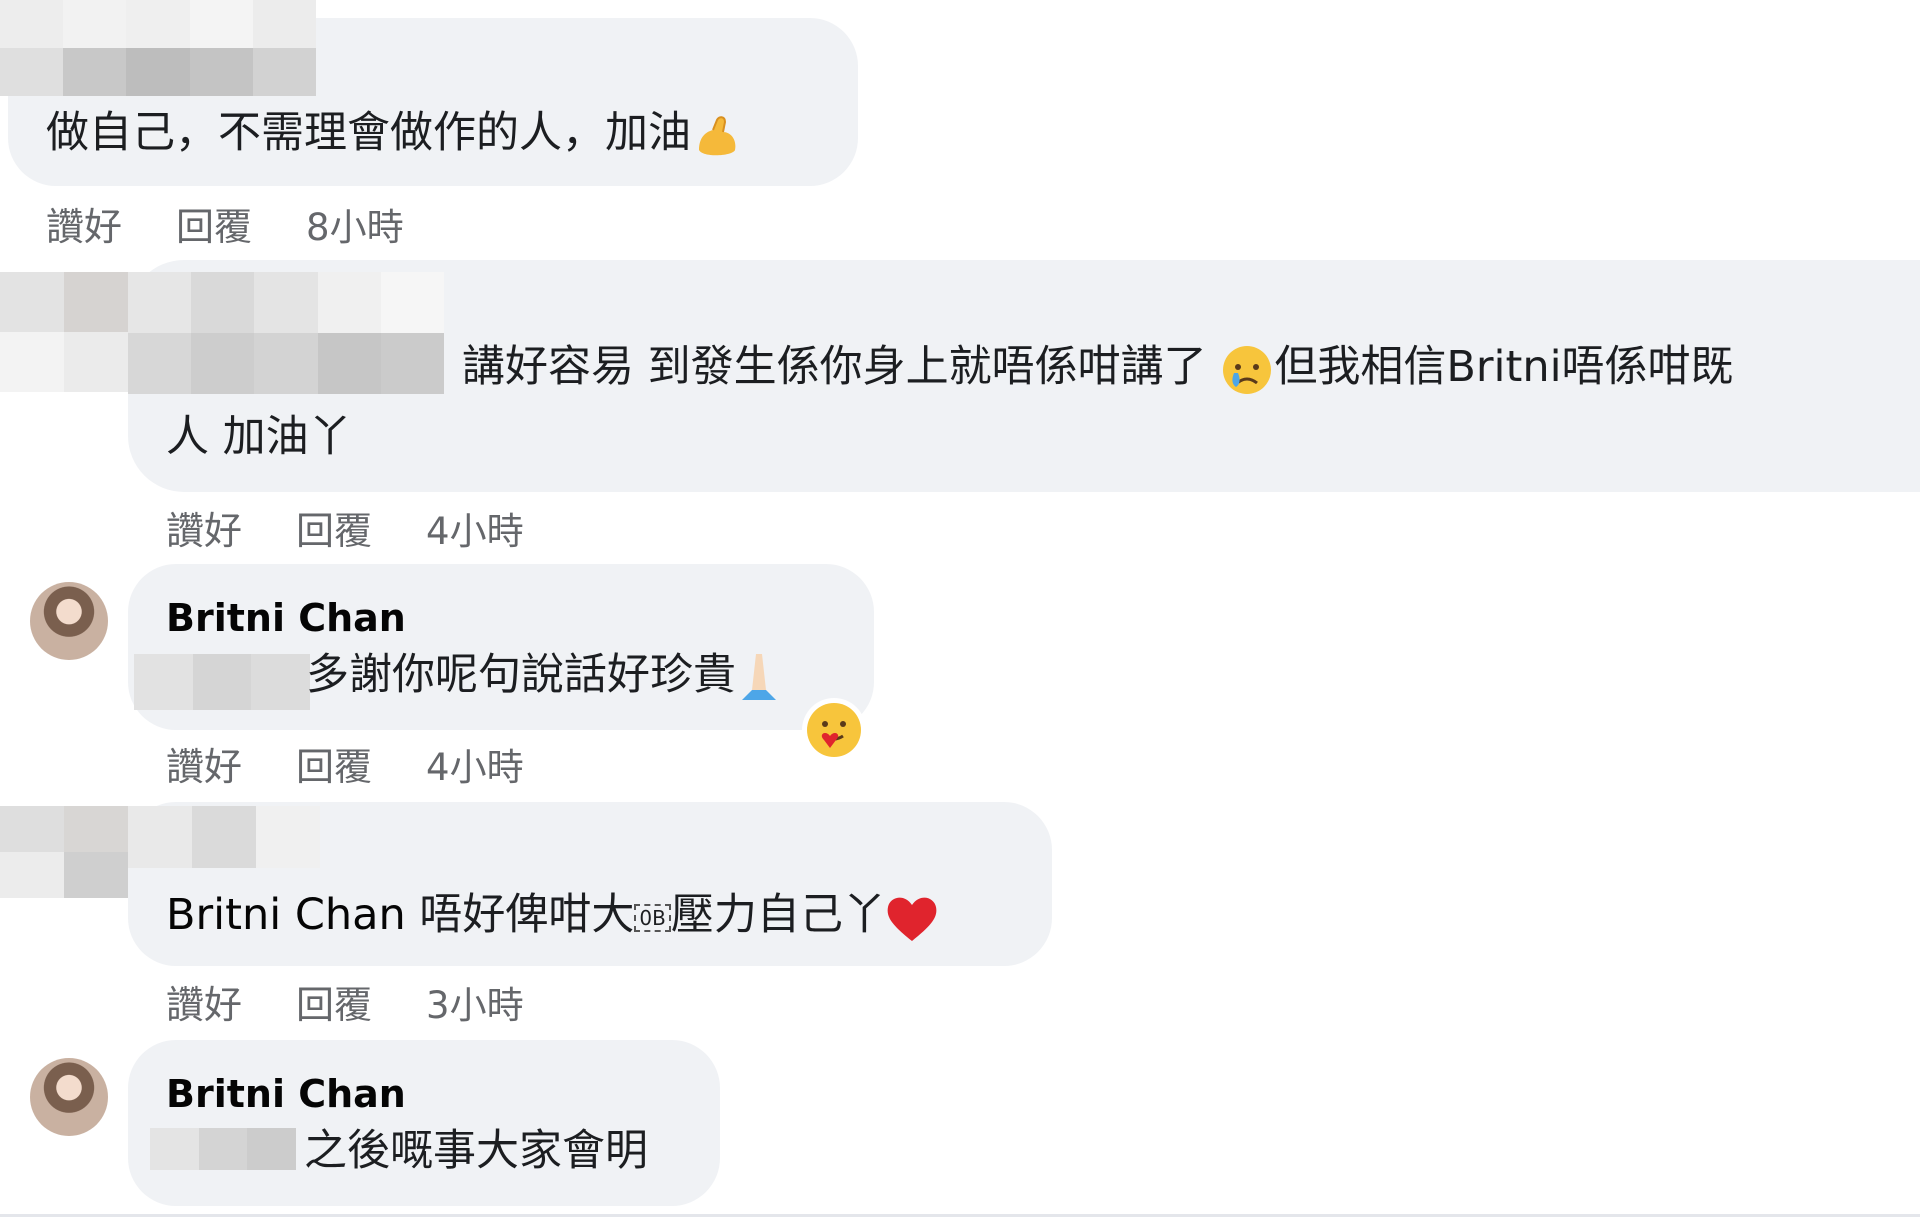 Image resolution: width=1920 pixels, height=1222 pixels. Describe the element at coordinates (759, 676) in the screenshot. I see `folded-hands-icon` at that location.